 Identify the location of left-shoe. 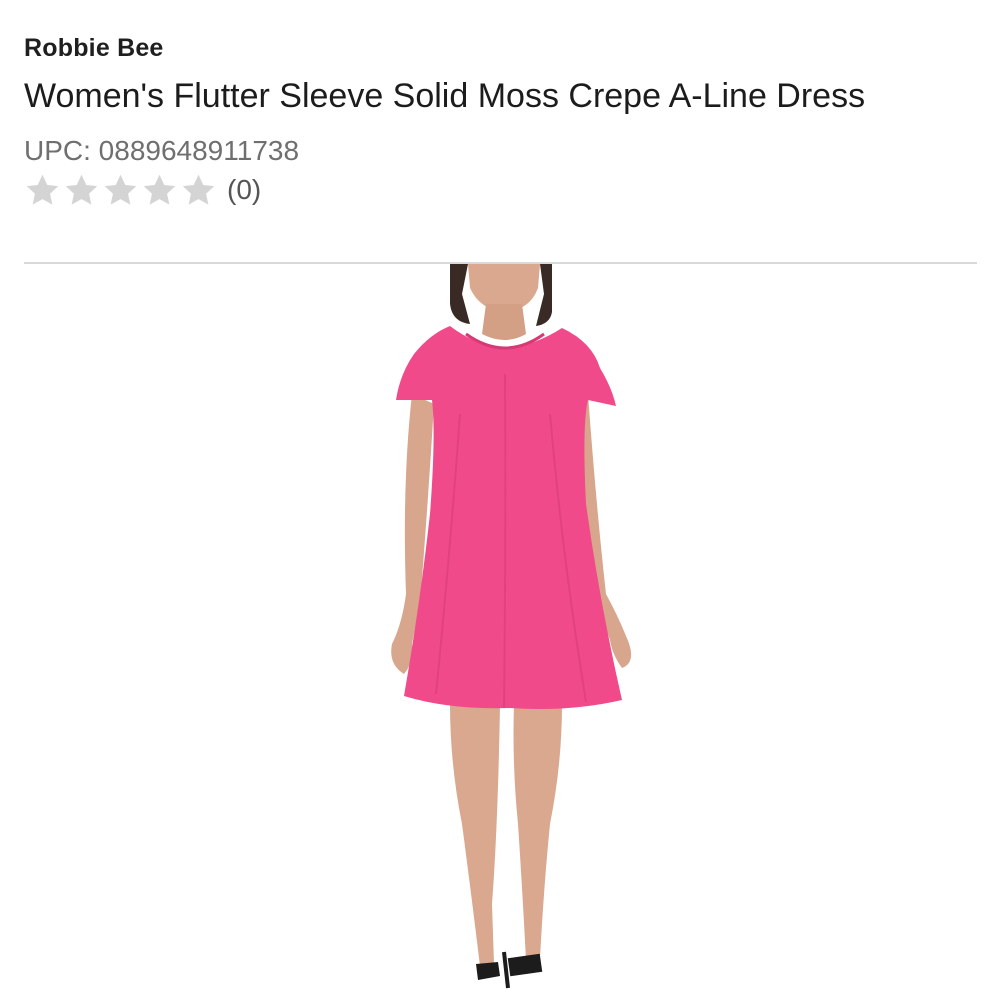
(488, 971).